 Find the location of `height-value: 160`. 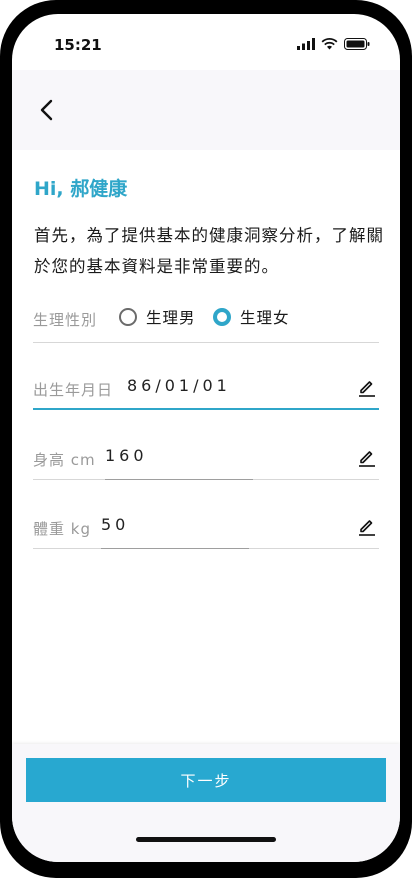

height-value: 160 is located at coordinates (126, 455).